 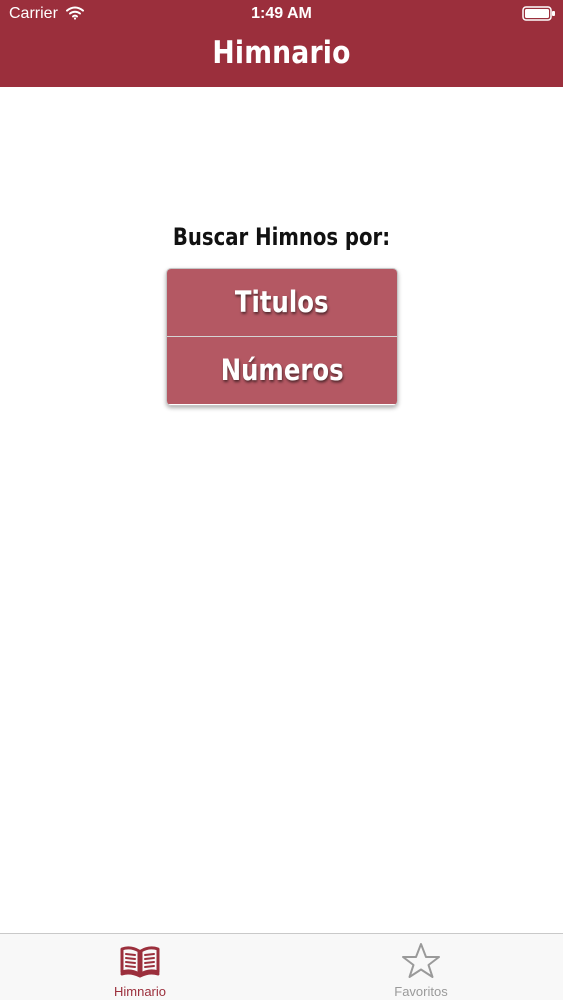 I want to click on titles-button: Titulos, so click(x=282, y=303).